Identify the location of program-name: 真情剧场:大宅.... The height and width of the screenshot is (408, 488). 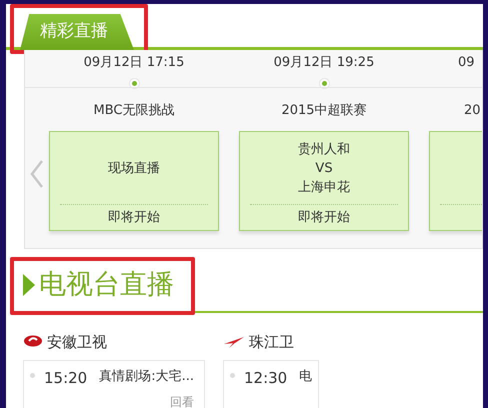
(146, 377).